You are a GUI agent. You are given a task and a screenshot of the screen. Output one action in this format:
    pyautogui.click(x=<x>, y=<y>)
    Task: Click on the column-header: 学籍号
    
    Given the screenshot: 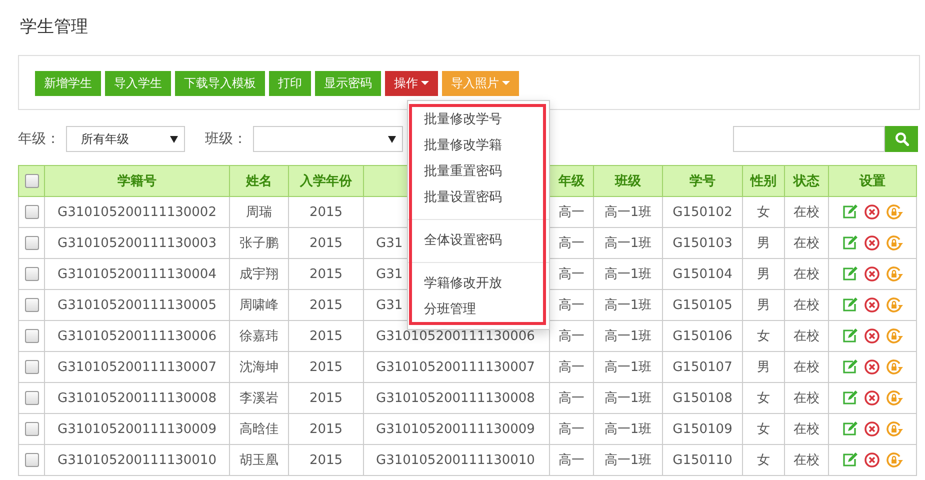 What is the action you would take?
    pyautogui.click(x=137, y=181)
    